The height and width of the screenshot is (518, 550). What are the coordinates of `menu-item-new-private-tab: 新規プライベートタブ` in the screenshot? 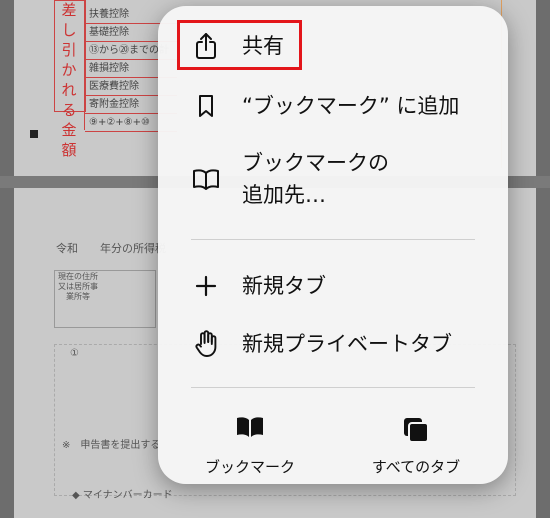 It's located at (333, 344).